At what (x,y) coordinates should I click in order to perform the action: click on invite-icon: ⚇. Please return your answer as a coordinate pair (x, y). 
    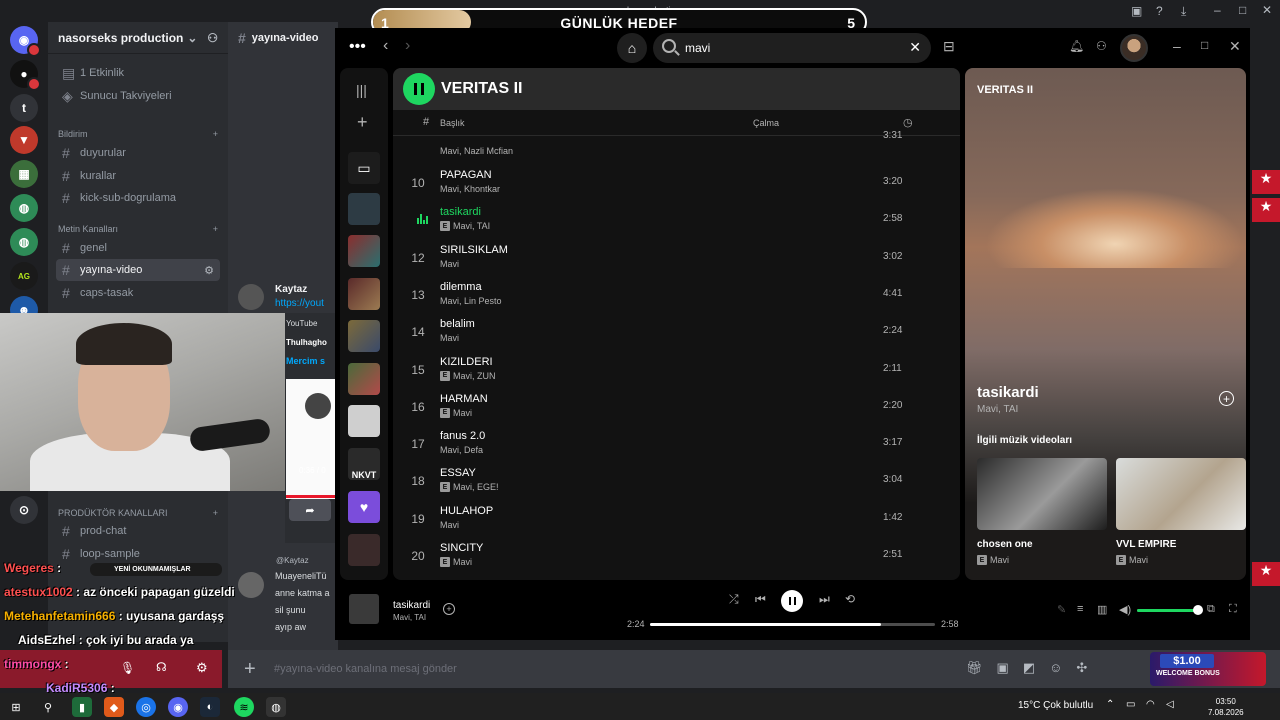
    Looking at the image, I should click on (212, 38).